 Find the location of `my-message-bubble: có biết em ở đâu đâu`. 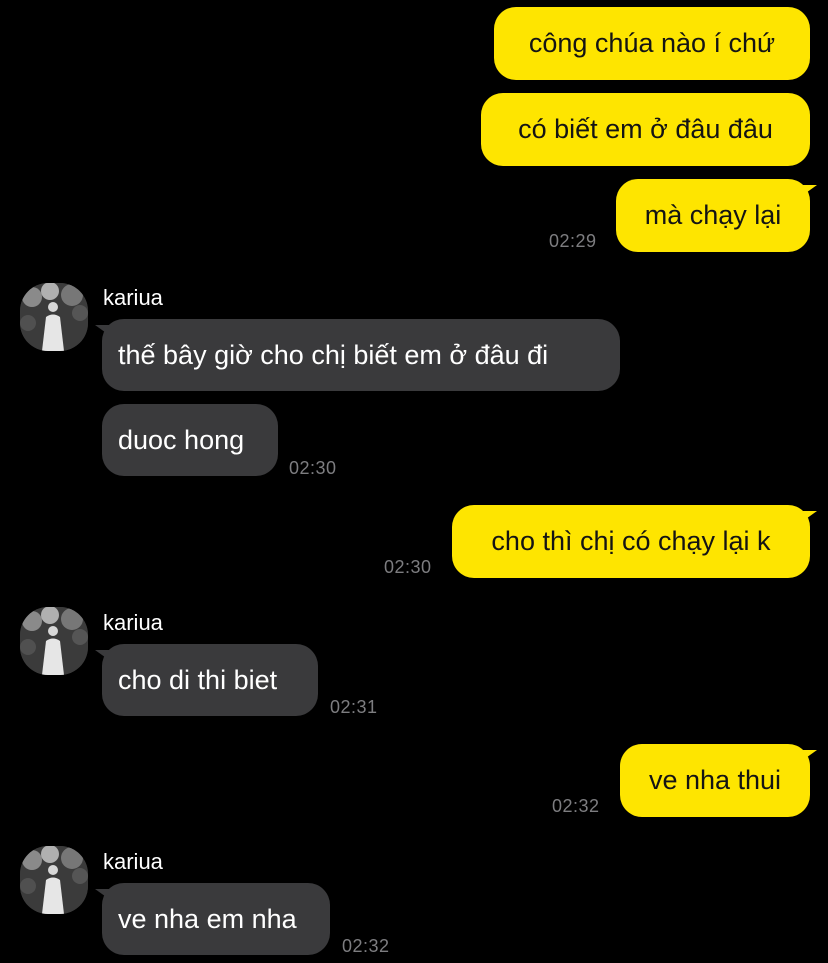

my-message-bubble: có biết em ở đâu đâu is located at coordinates (645, 129).